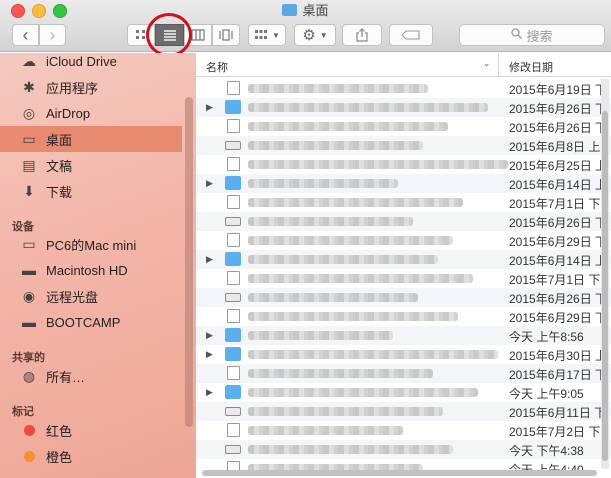 The width and height of the screenshot is (611, 478). Describe the element at coordinates (169, 35) in the screenshot. I see `annotation-circle` at that location.